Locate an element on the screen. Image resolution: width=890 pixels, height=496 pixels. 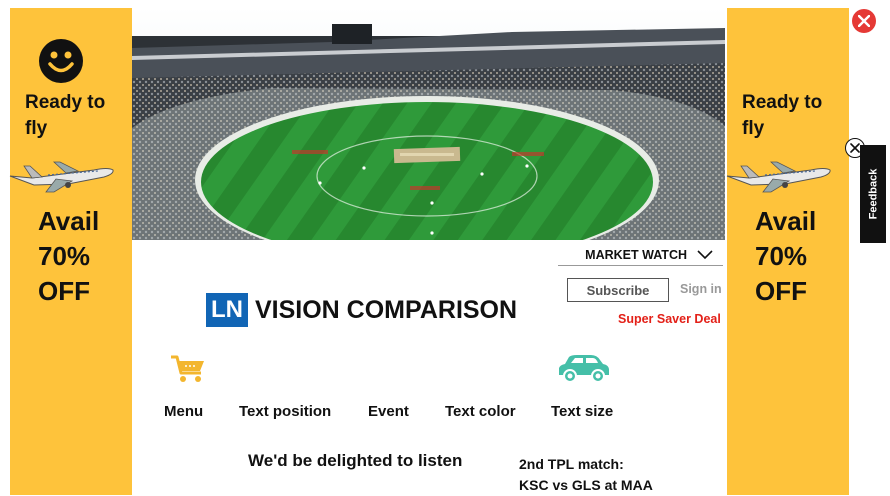
feedback-label: Feedback is located at coordinates (873, 194).